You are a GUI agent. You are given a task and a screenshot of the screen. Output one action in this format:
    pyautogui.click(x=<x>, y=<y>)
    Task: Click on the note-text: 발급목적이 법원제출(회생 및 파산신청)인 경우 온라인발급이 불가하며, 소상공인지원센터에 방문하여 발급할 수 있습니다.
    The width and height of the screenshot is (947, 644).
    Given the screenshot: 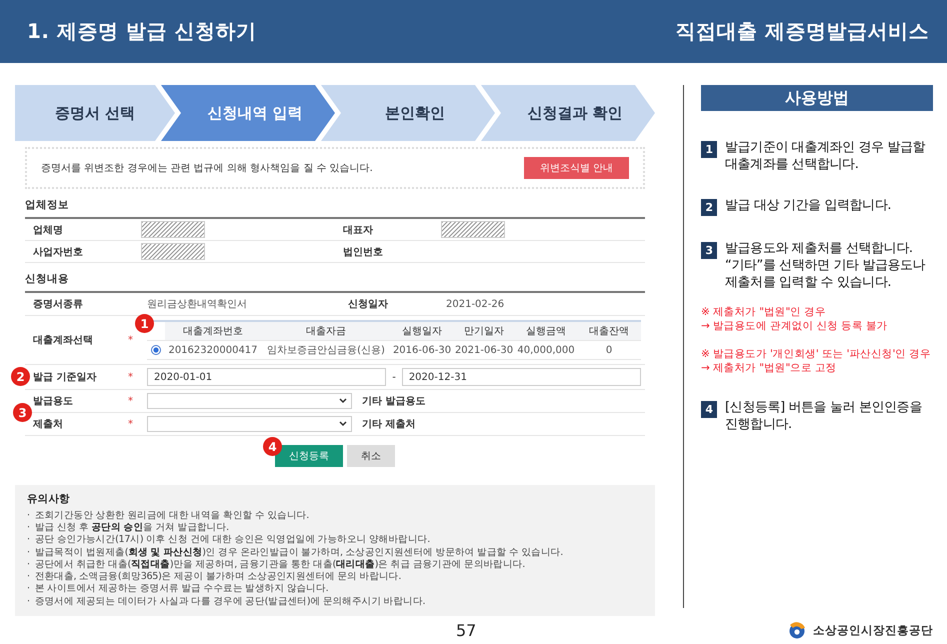 What is the action you would take?
    pyautogui.click(x=298, y=552)
    